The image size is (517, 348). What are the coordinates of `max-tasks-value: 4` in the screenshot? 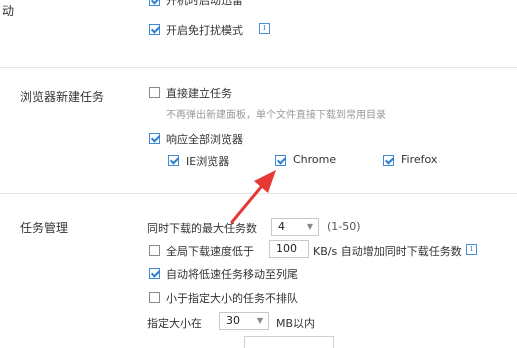 It's located at (281, 226).